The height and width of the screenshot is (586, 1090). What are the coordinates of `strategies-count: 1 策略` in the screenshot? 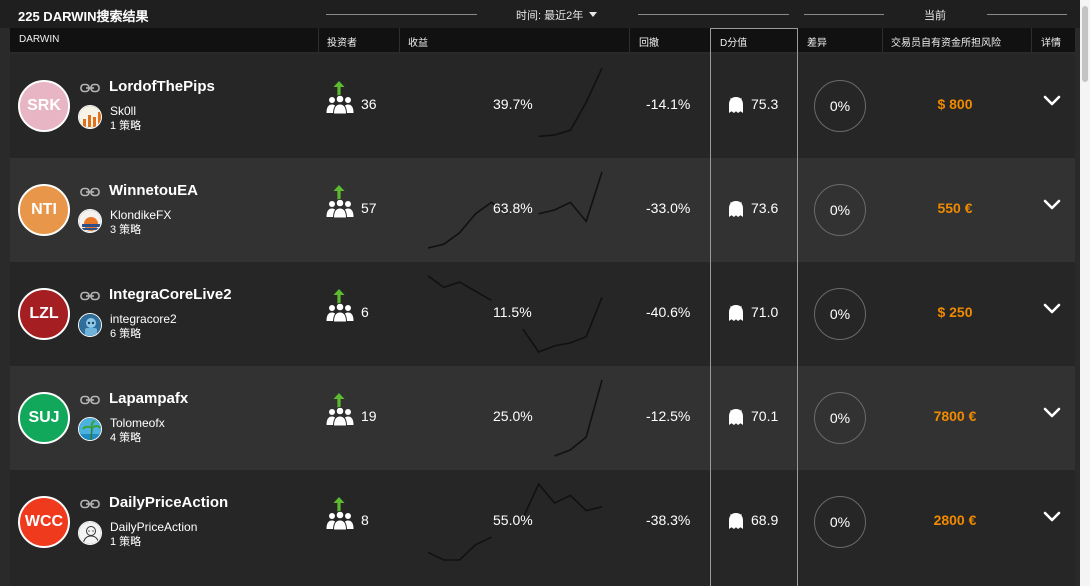 It's located at (126, 126).